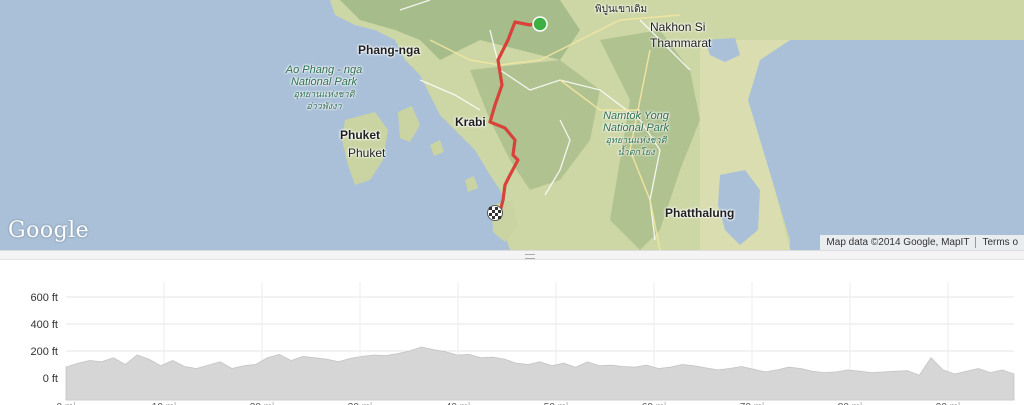  What do you see at coordinates (636, 116) in the screenshot?
I see `label-namtok-line1: Namtok Yong` at bounding box center [636, 116].